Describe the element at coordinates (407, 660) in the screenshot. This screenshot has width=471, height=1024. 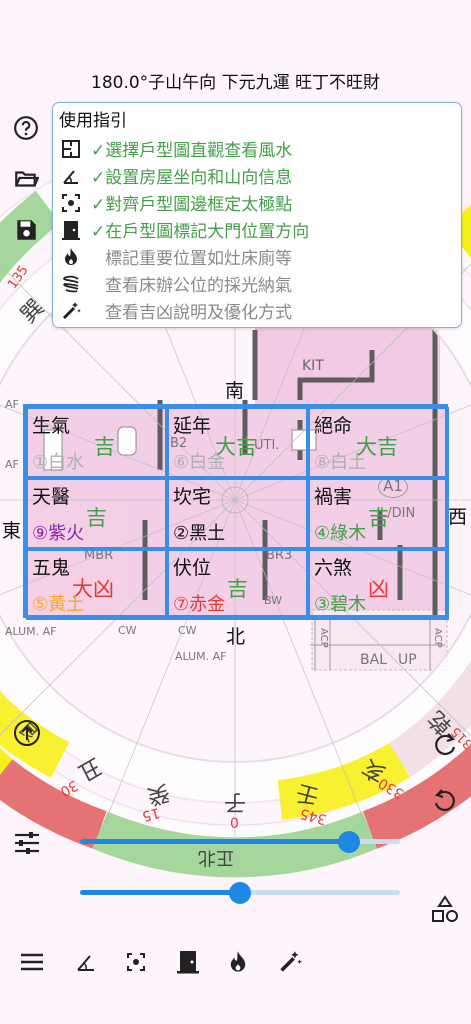
I see `floorplan-label: UP` at that location.